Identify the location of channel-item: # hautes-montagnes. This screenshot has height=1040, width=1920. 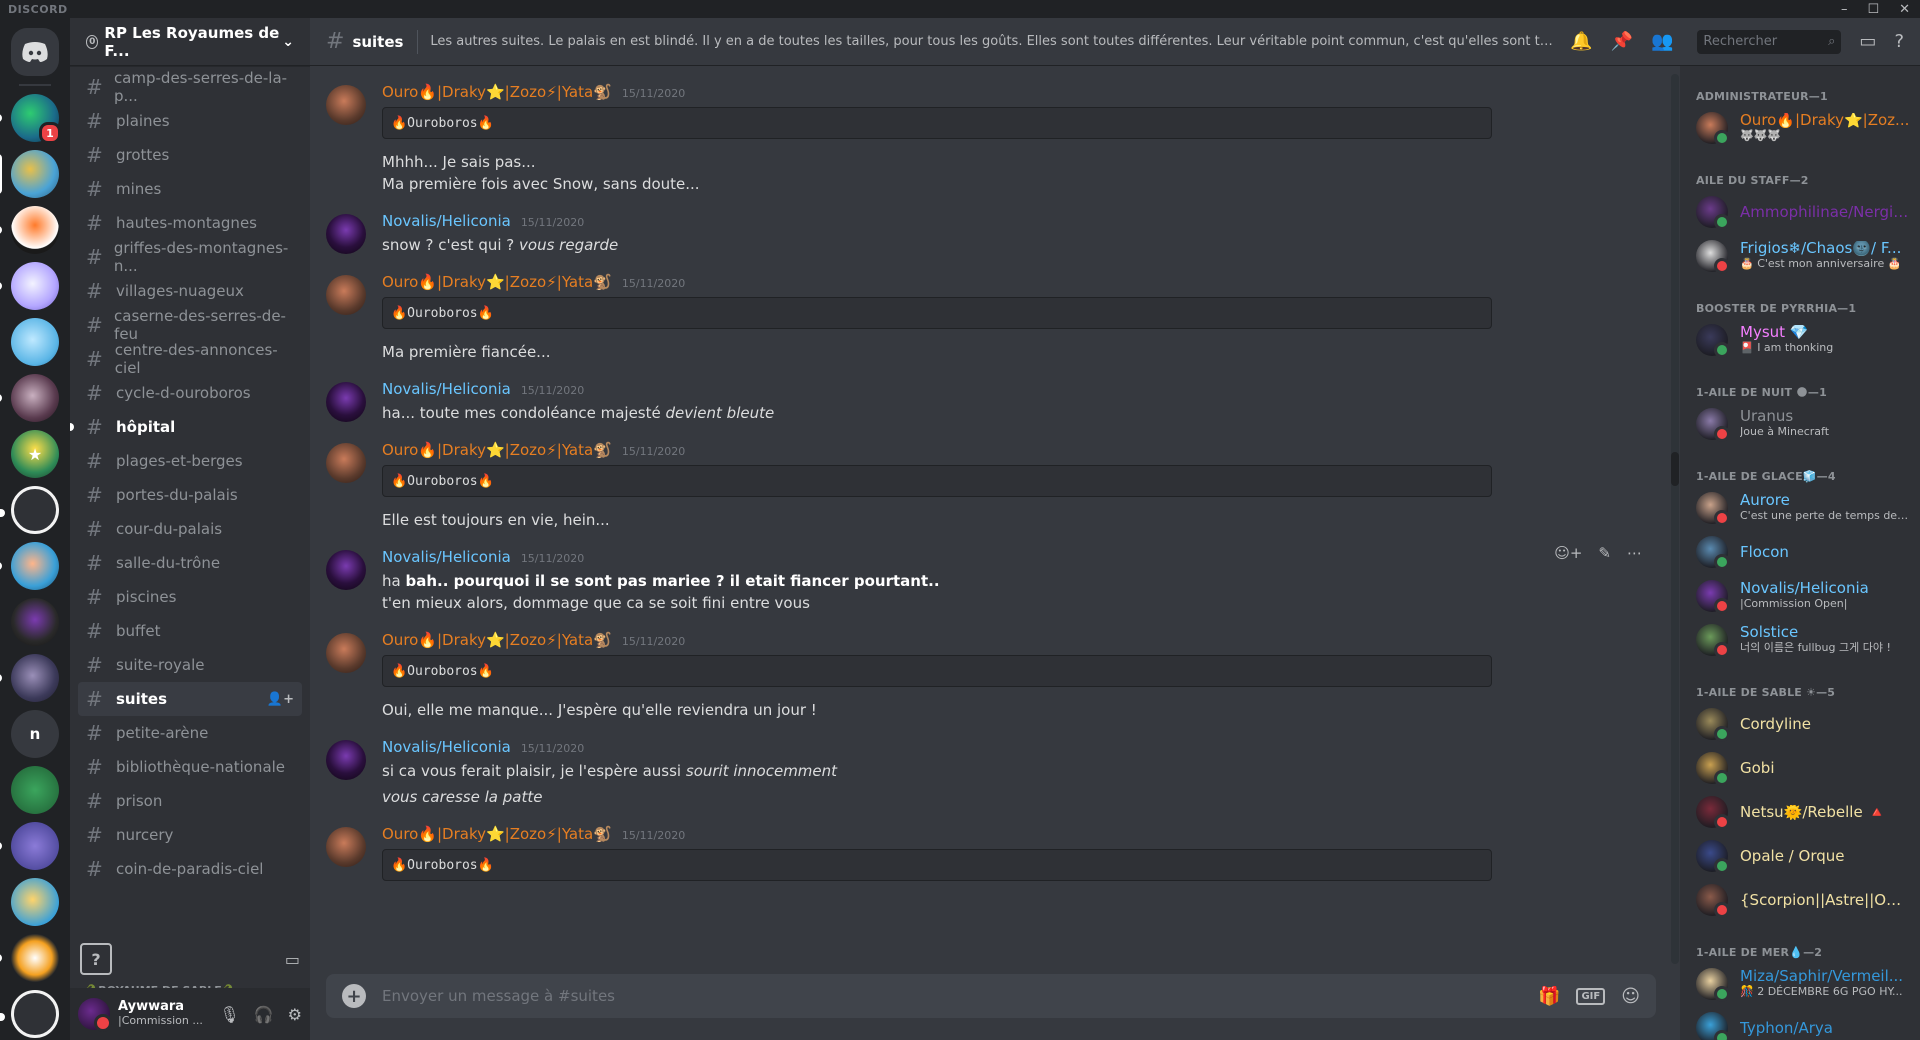
(190, 223).